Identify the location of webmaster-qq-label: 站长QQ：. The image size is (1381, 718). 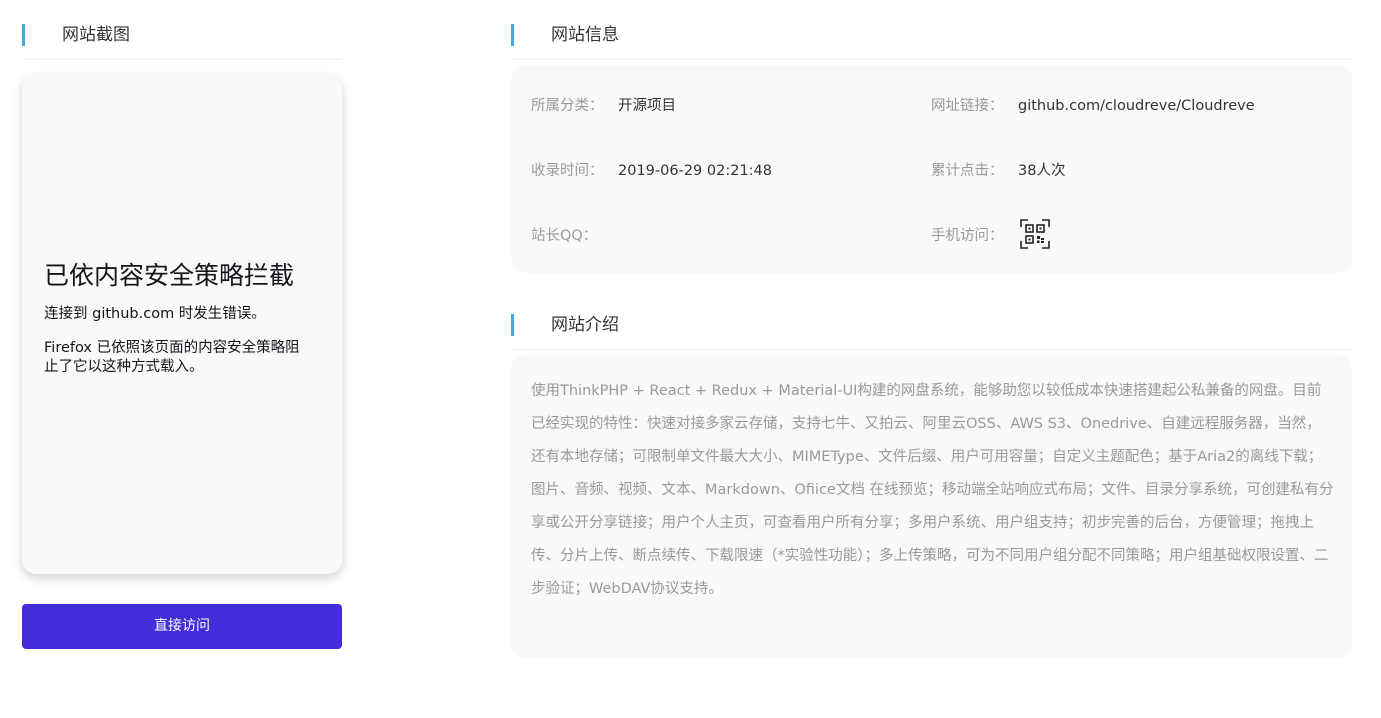
(564, 236).